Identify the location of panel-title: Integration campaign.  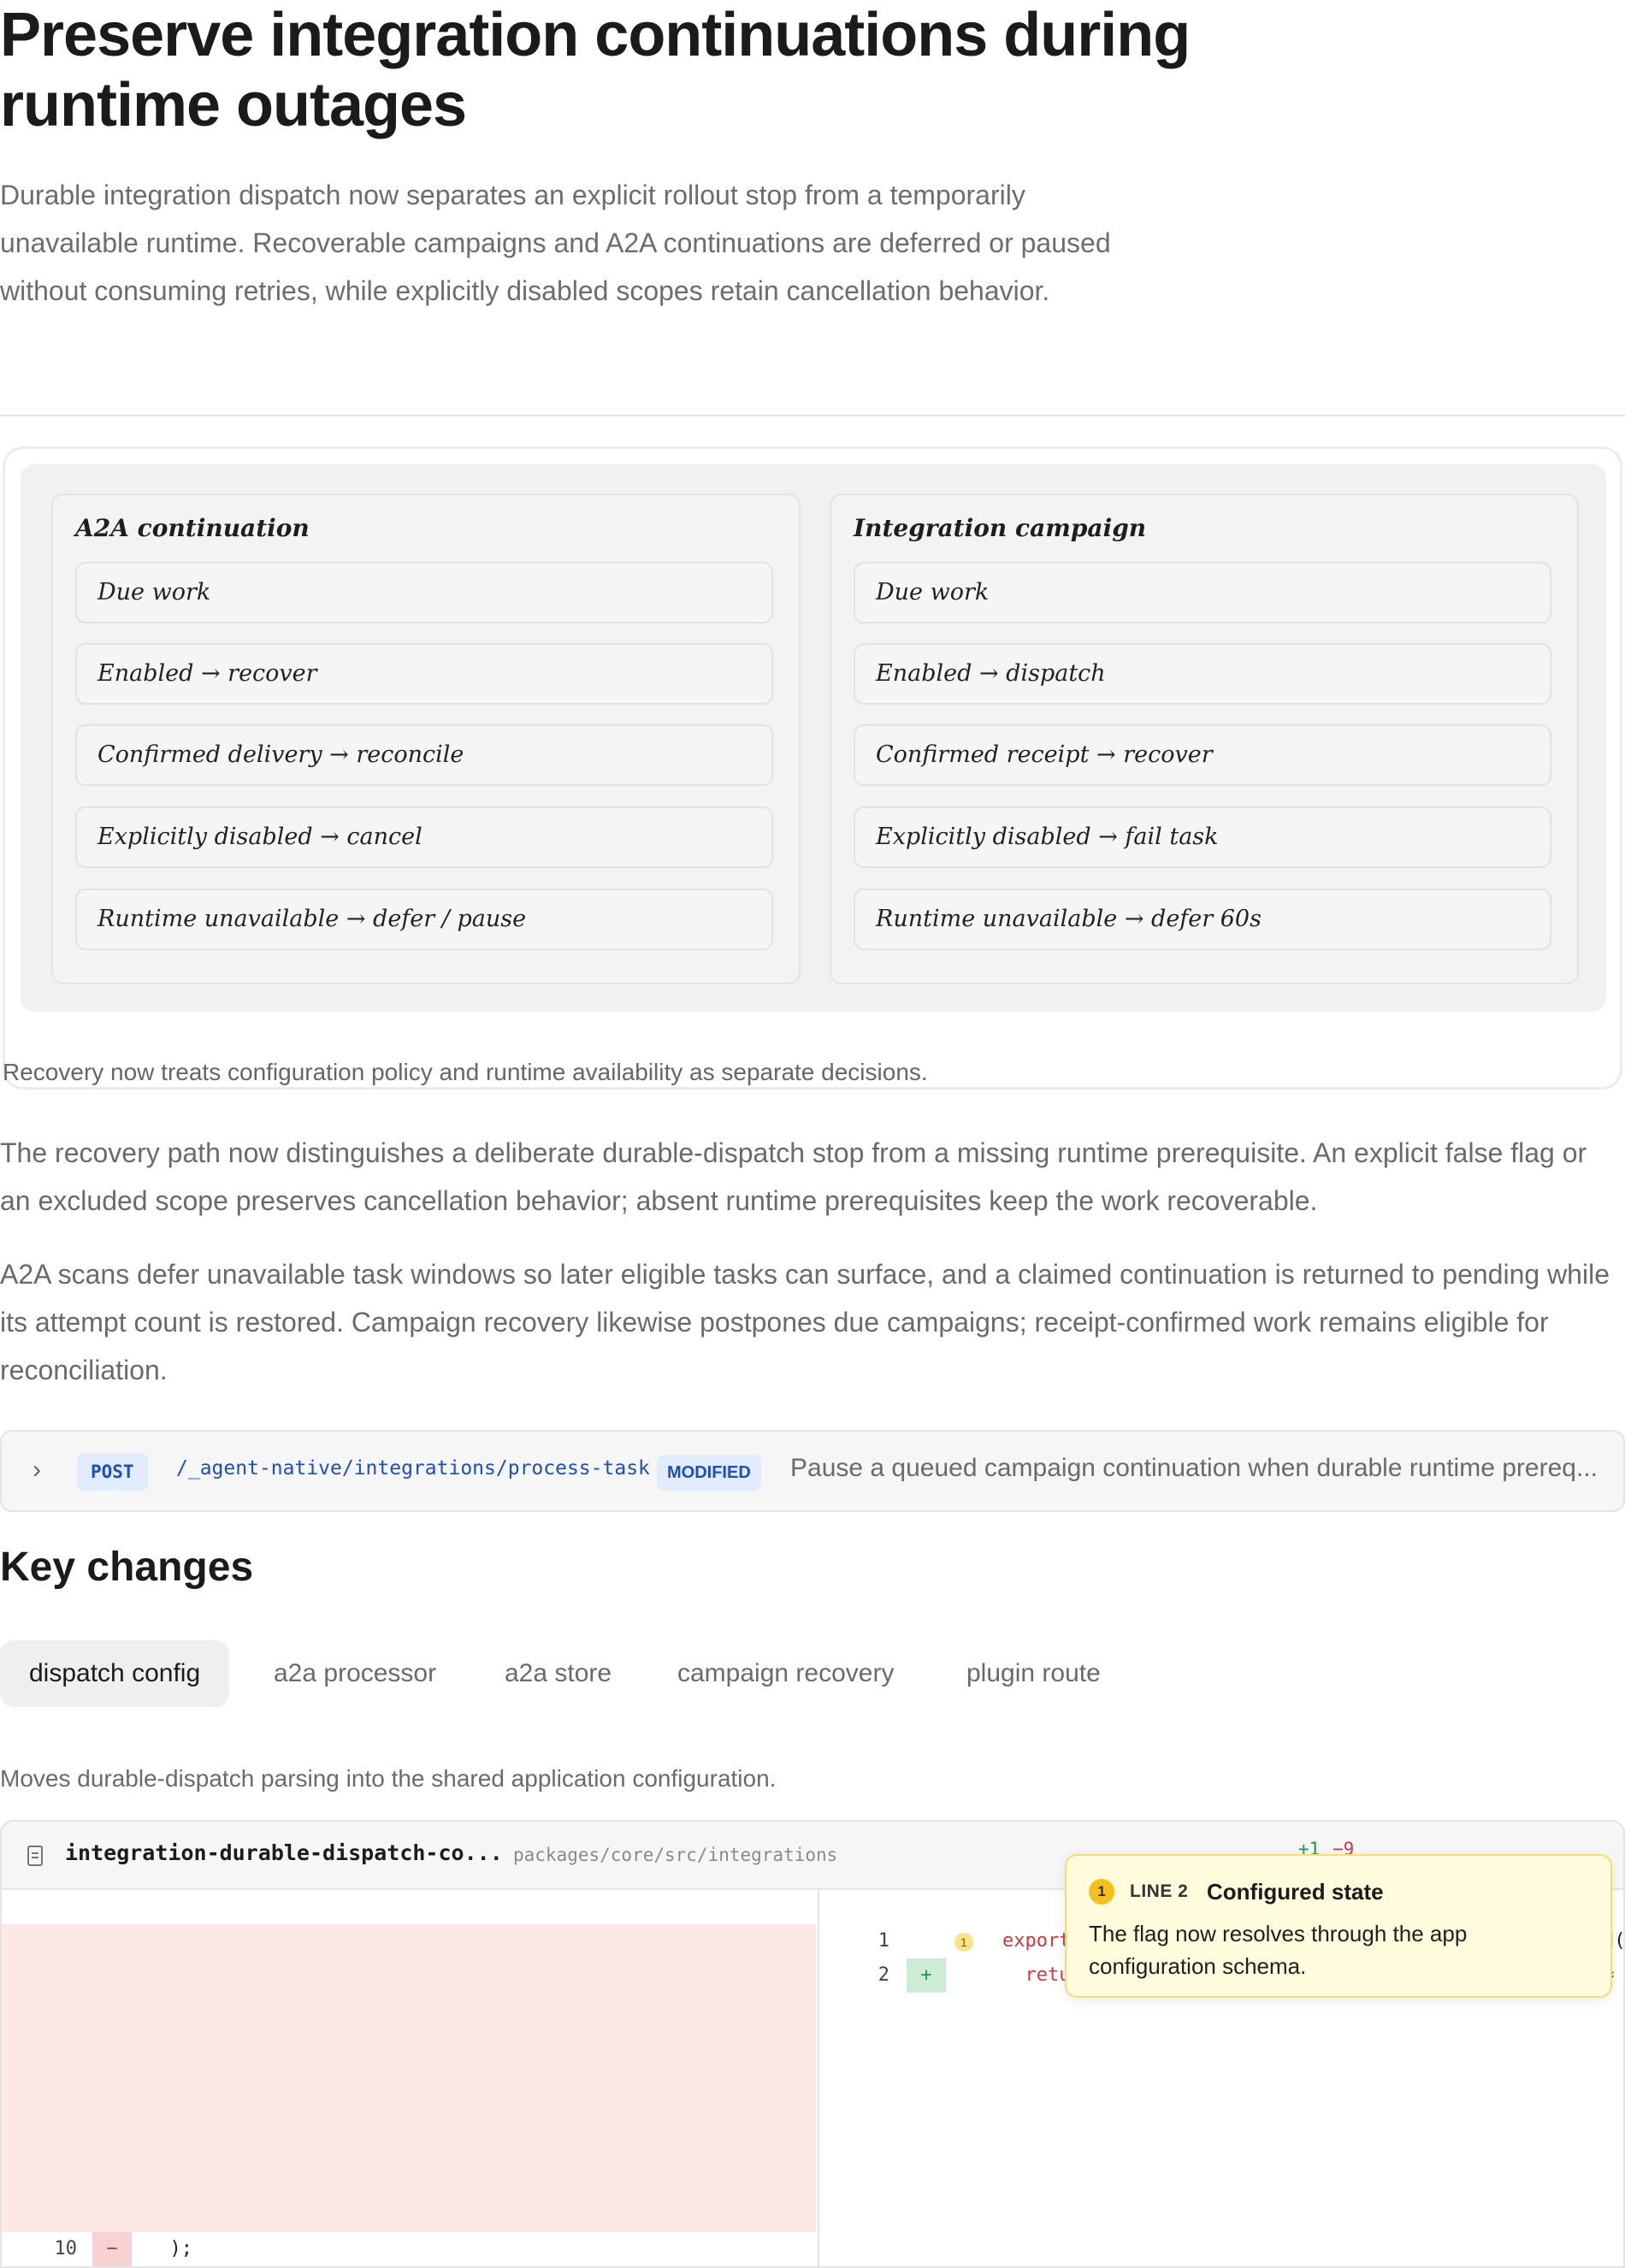
(1000, 528).